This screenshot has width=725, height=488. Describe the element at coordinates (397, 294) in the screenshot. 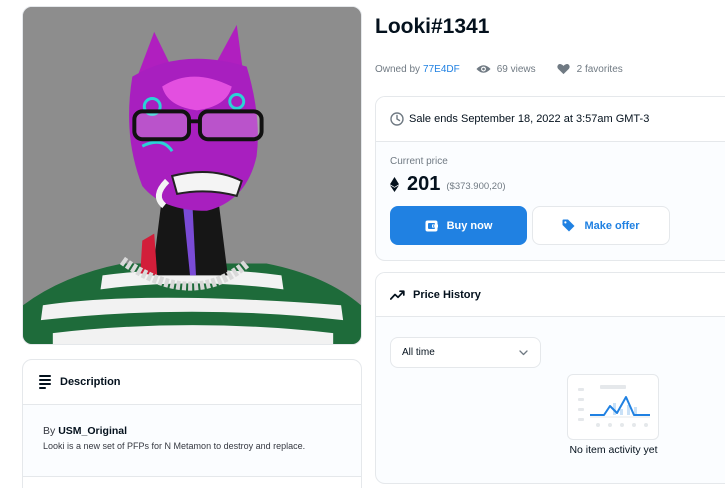

I see `trending-icon` at that location.